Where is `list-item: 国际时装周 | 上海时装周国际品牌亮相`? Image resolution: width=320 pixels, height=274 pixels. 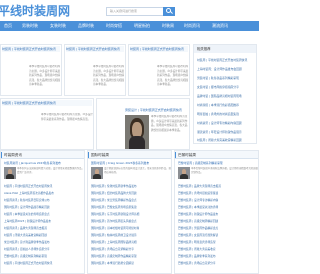
list-item: 国际时装周 | 上海时装周国际品牌亮相 is located at coordinates (131, 242).